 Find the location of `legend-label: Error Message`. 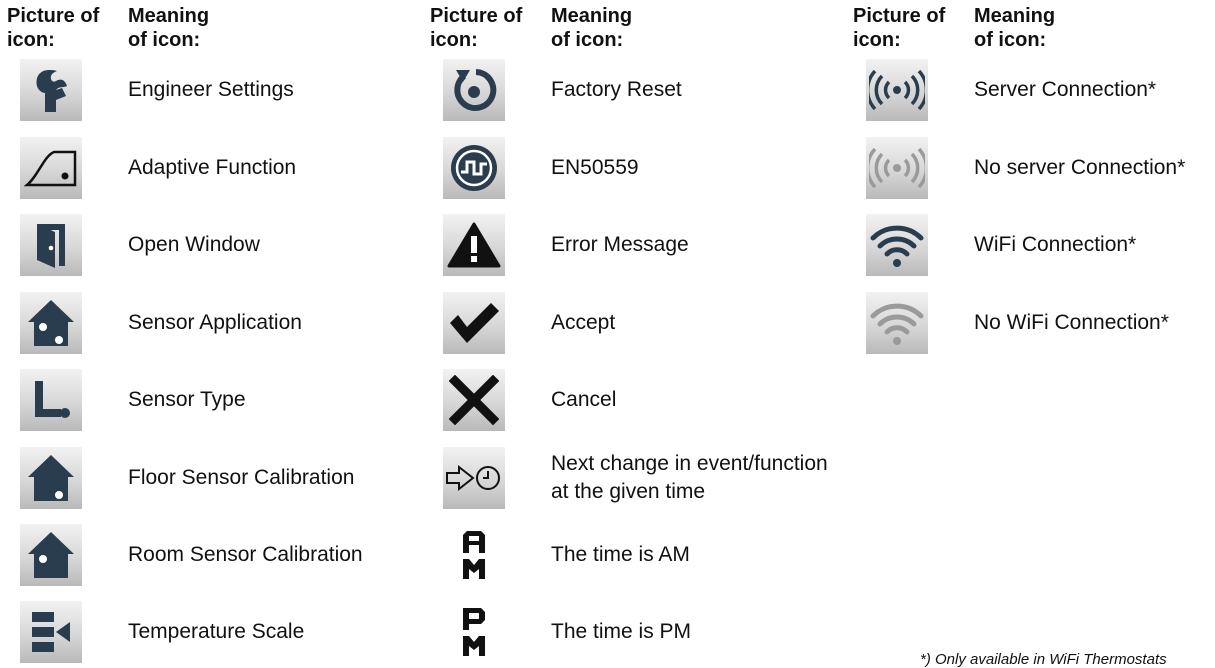

legend-label: Error Message is located at coordinates (620, 244).